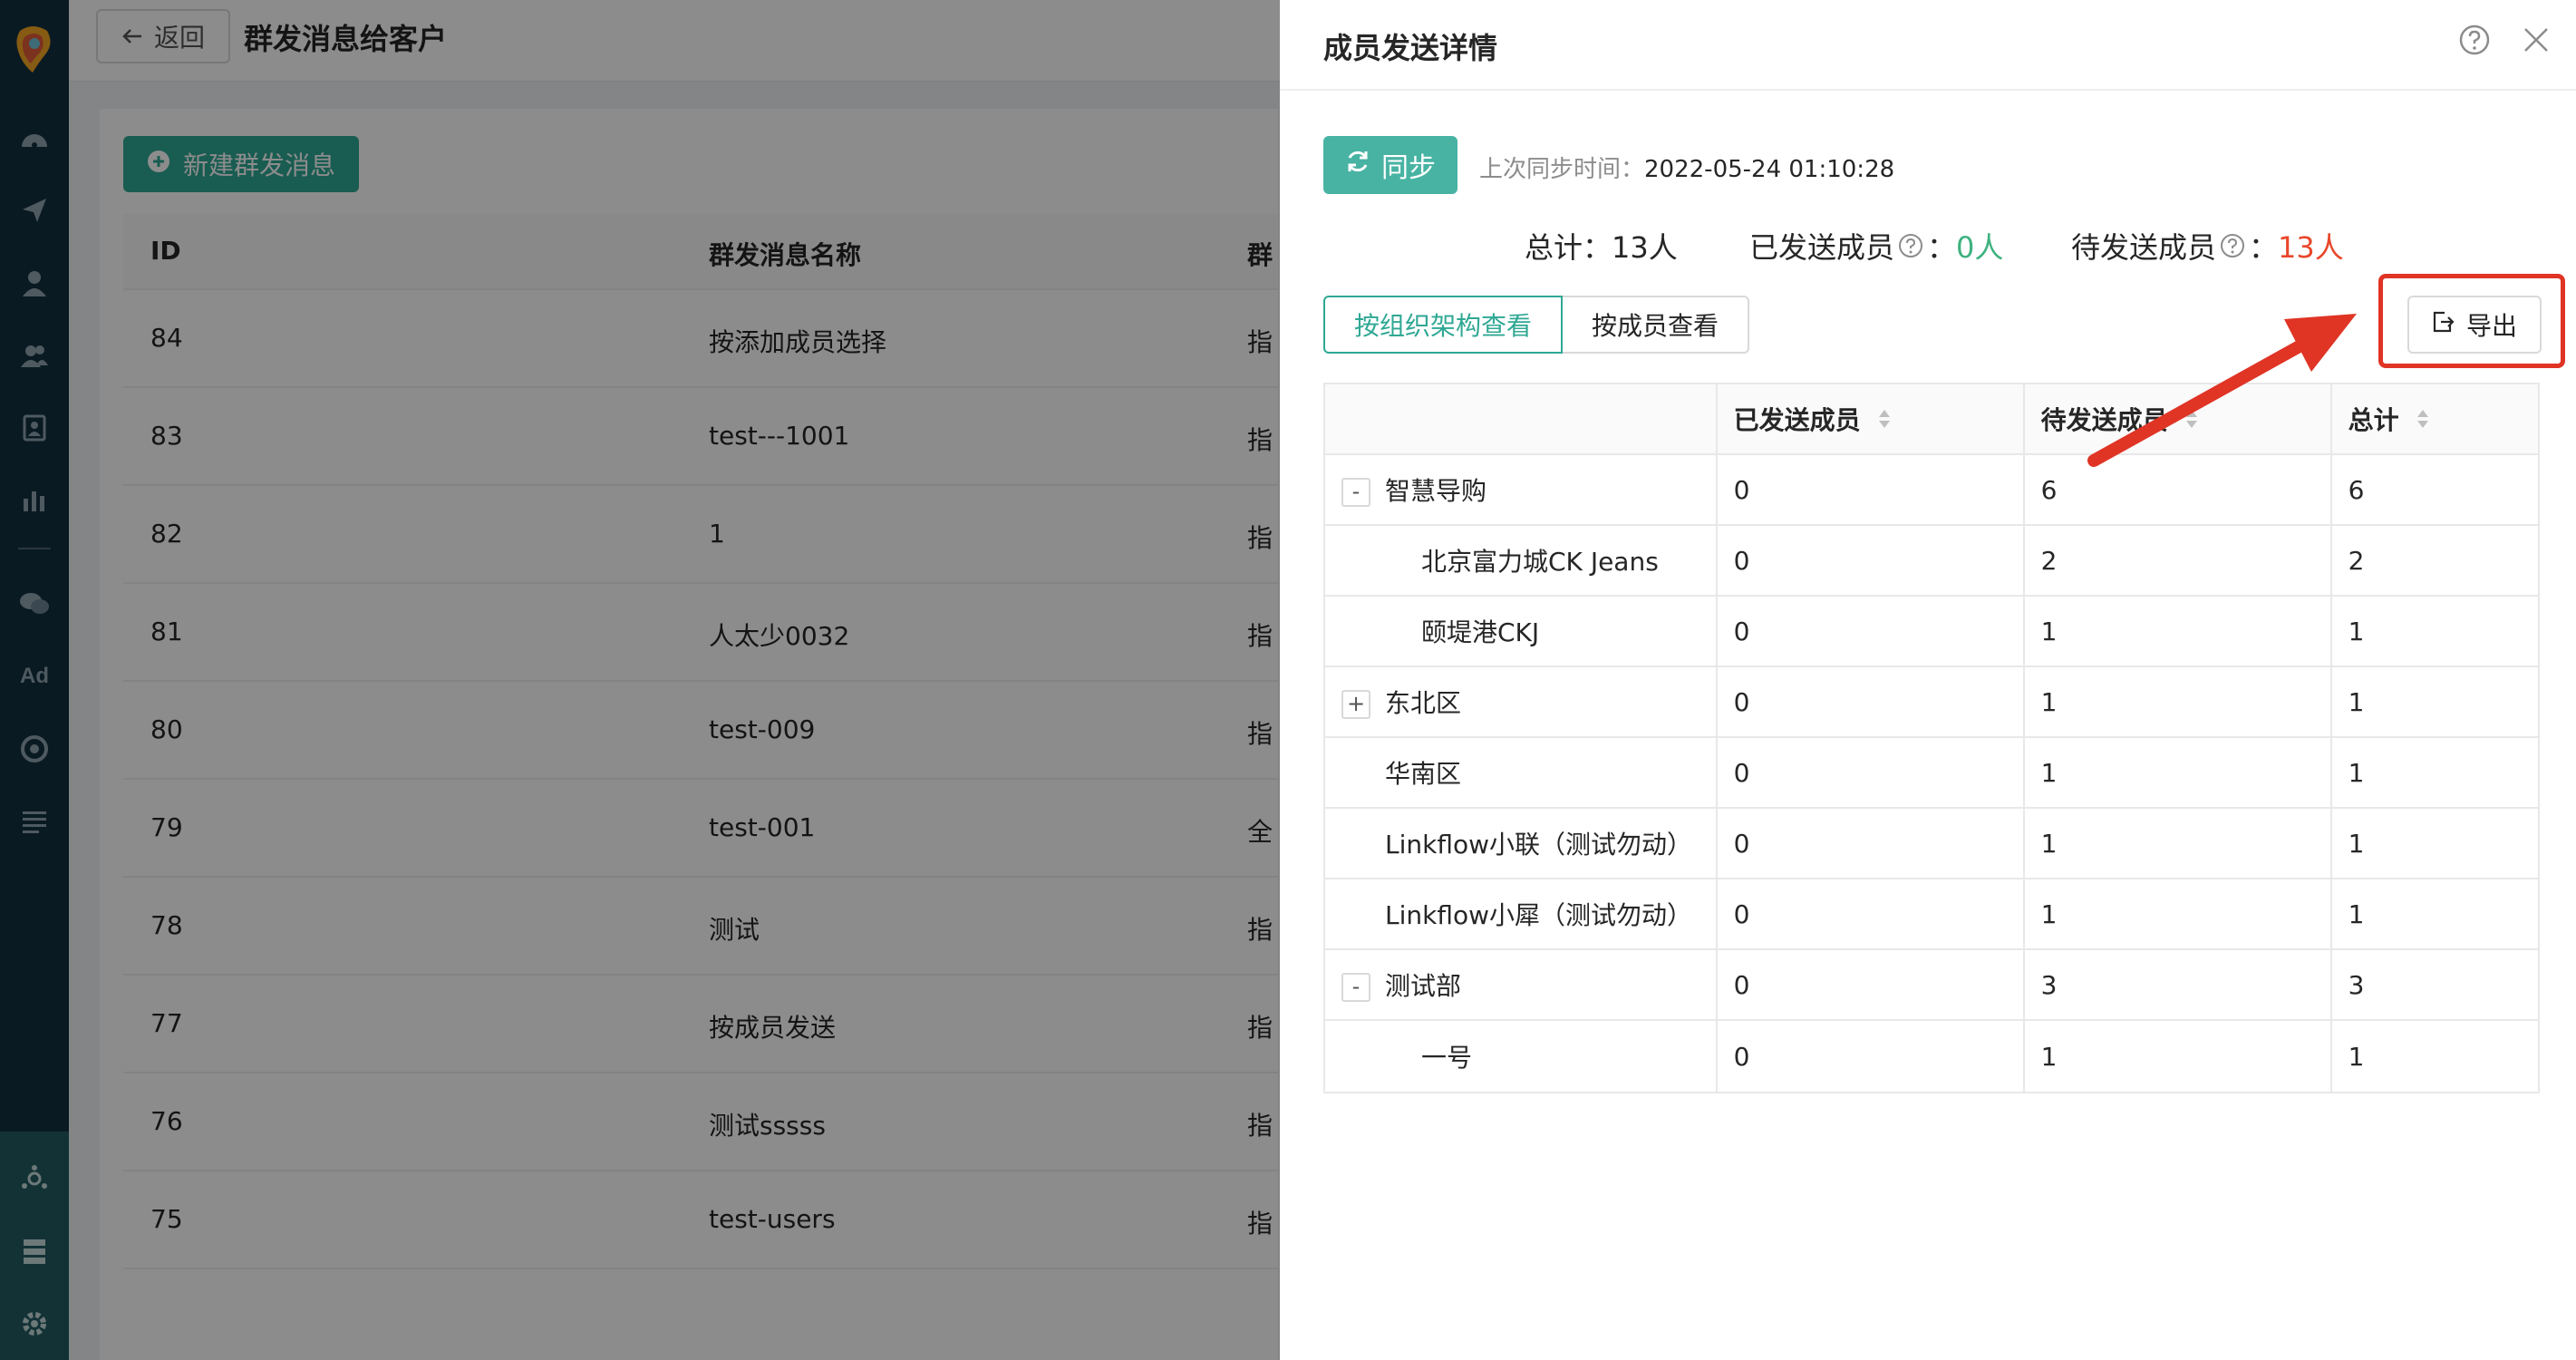  What do you see at coordinates (1480, 632) in the screenshot?
I see `org-name: 颐堤港CKJ` at bounding box center [1480, 632].